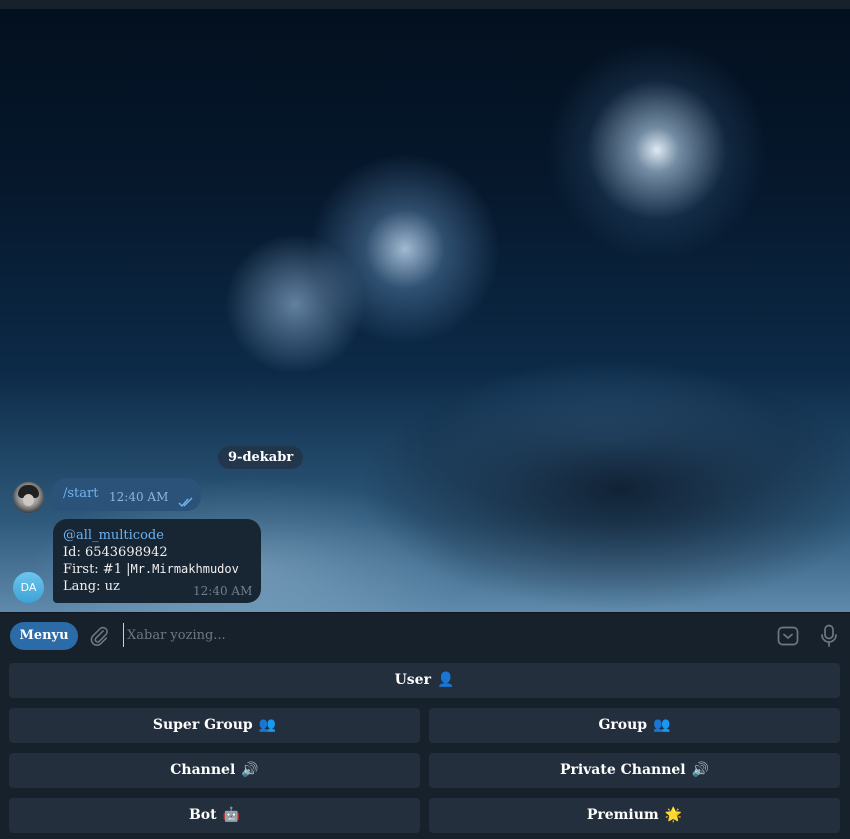 This screenshot has height=839, width=850. I want to click on button-label: Bot, so click(202, 815).